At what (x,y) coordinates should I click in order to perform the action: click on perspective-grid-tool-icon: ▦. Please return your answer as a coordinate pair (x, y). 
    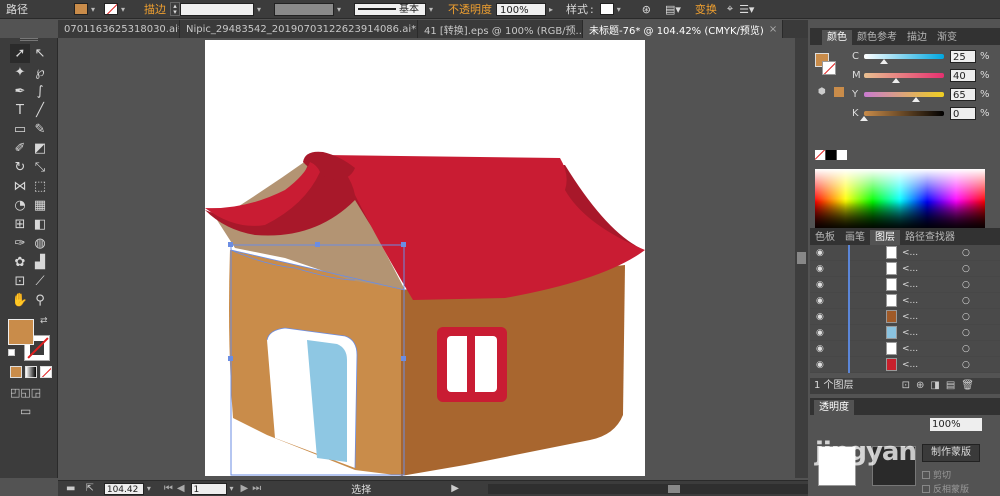
    Looking at the image, I should click on (40, 205).